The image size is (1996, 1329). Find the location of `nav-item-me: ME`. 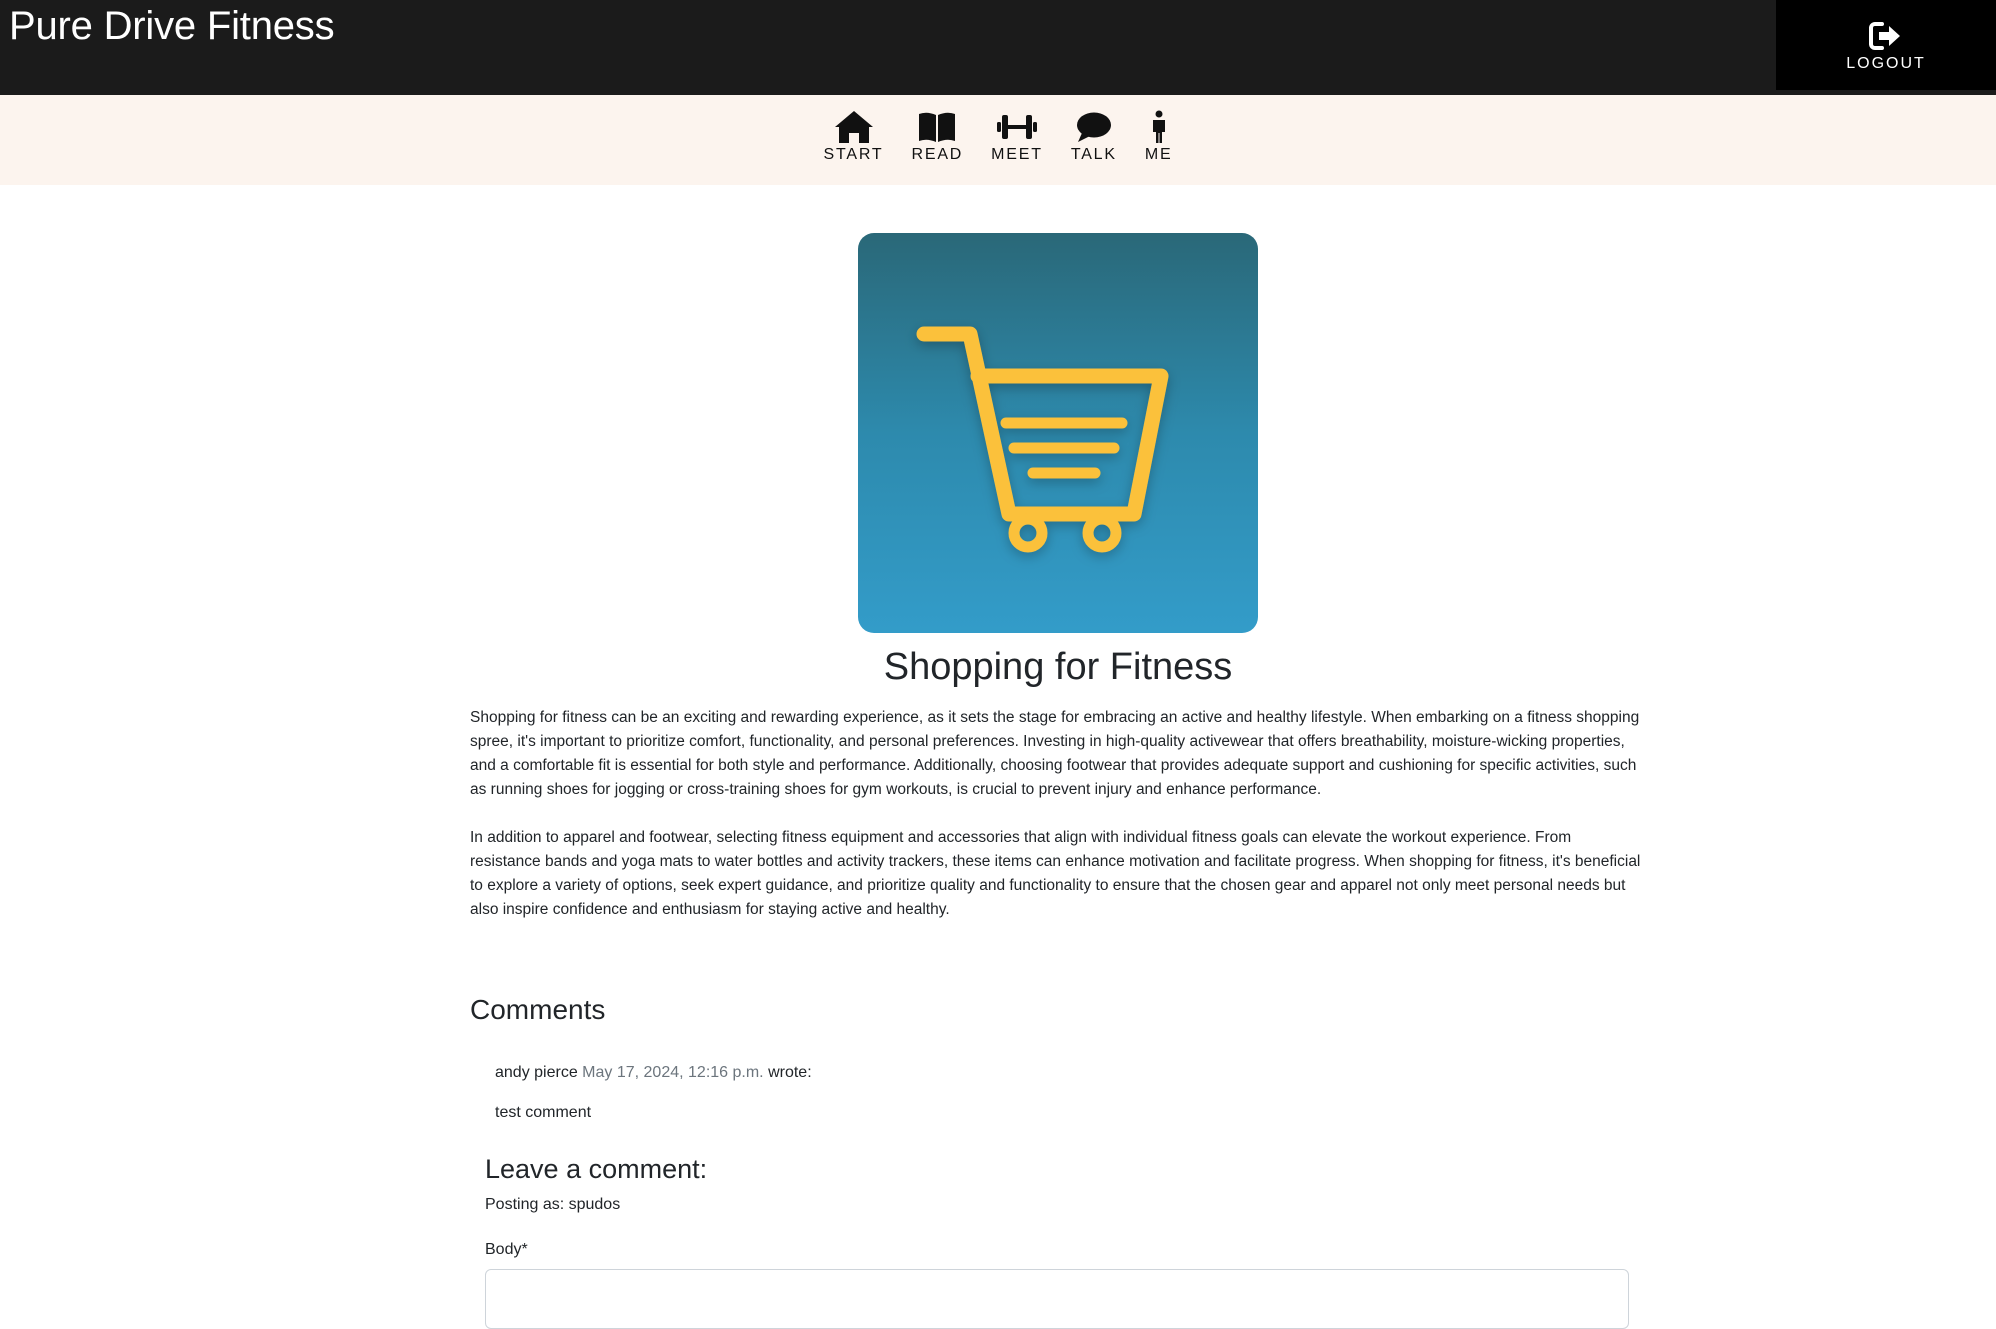

nav-item-me: ME is located at coordinates (1159, 137).